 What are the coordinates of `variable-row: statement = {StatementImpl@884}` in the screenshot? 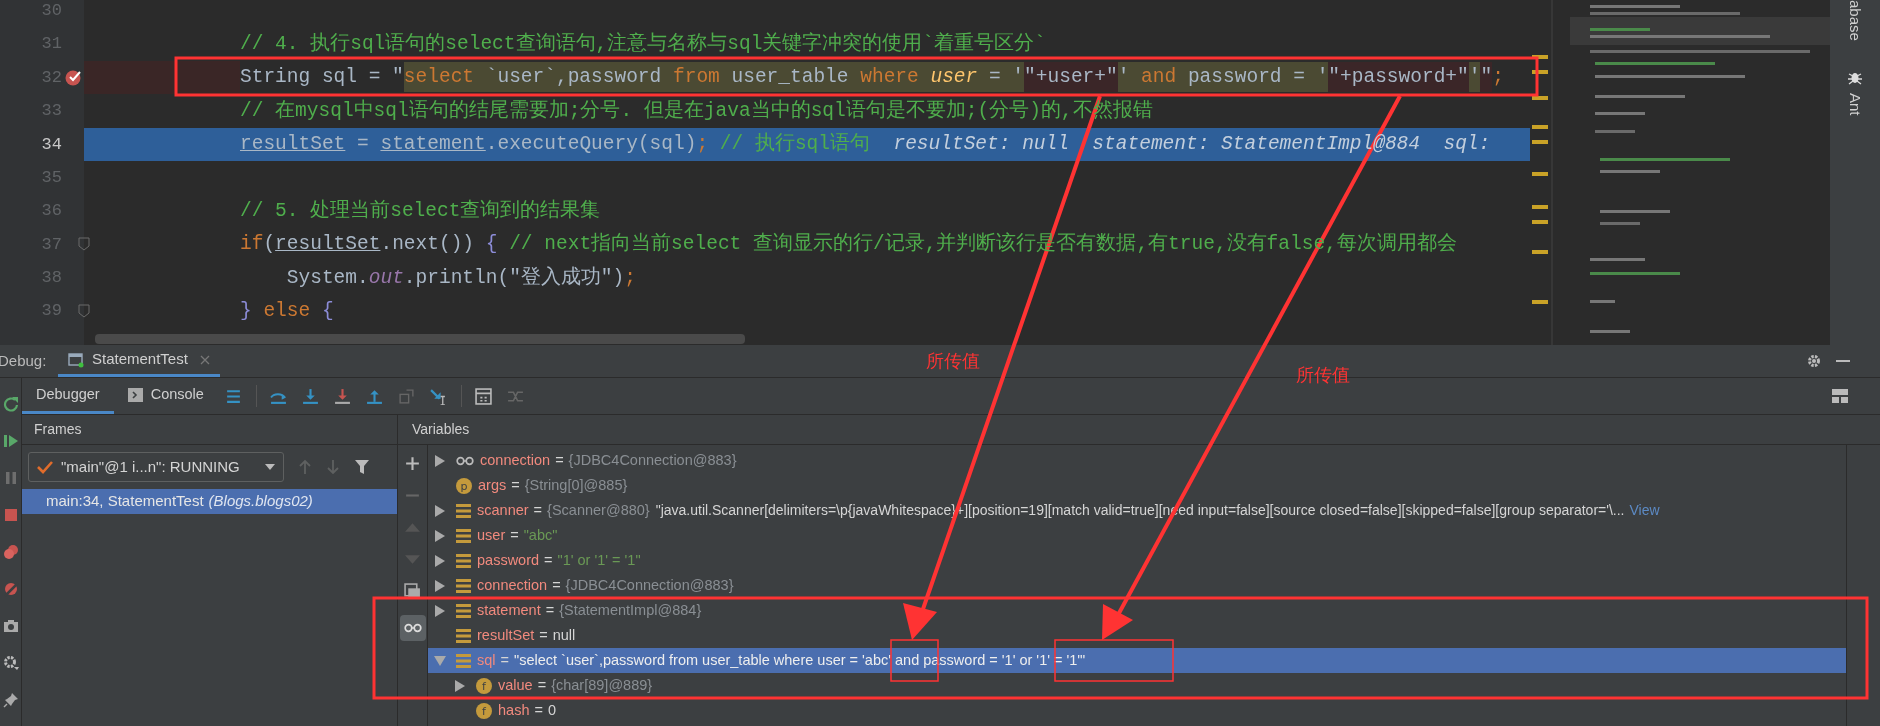 It's located at (1137, 610).